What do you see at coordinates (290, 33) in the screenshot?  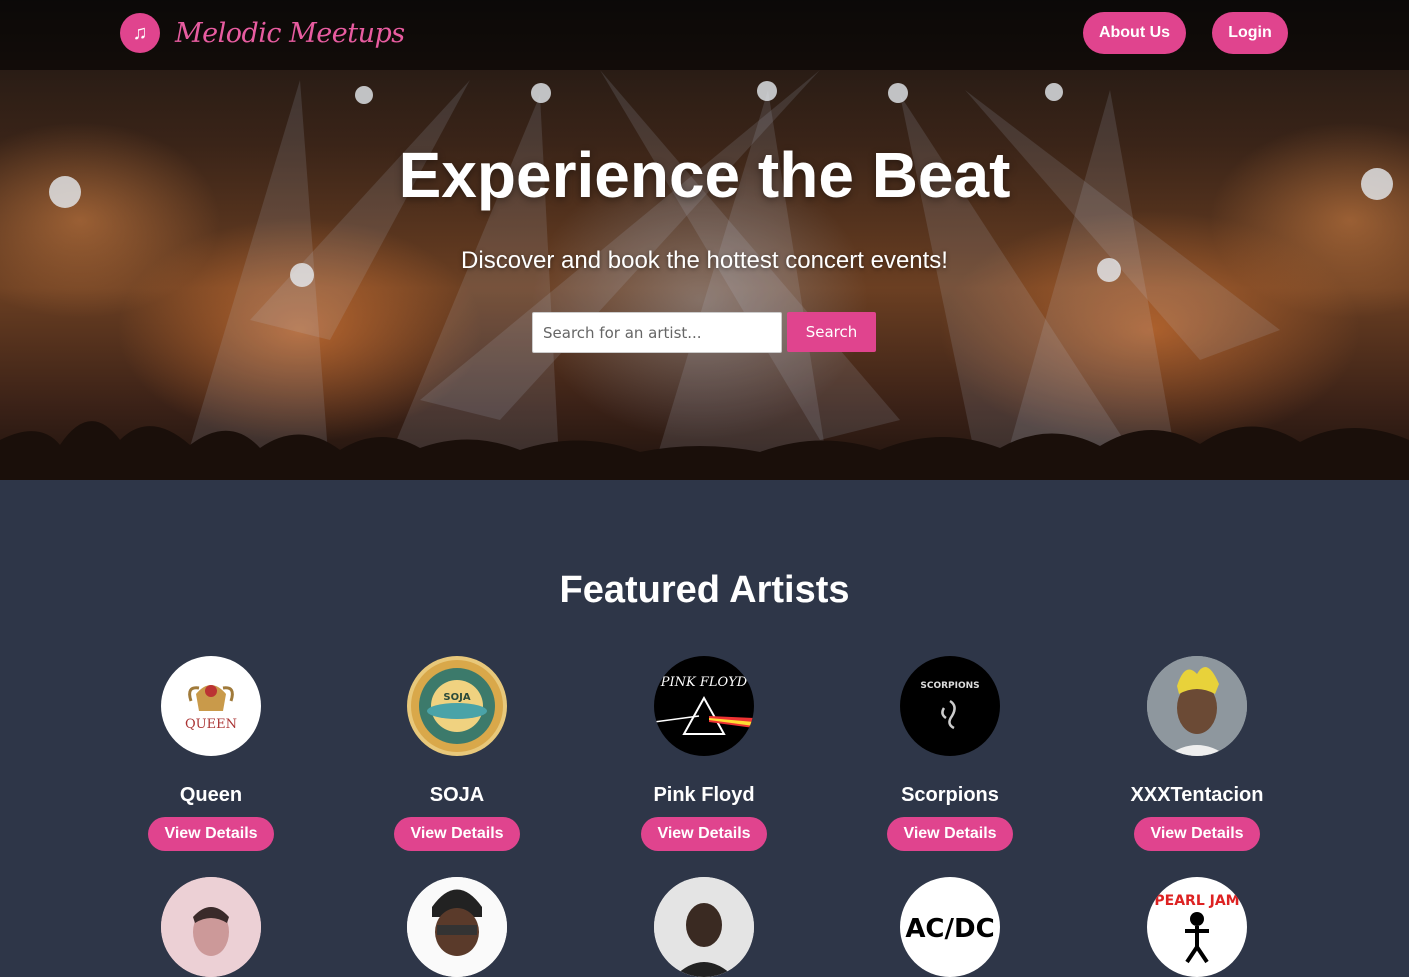 I see `brand-name: Melodic Meetups` at bounding box center [290, 33].